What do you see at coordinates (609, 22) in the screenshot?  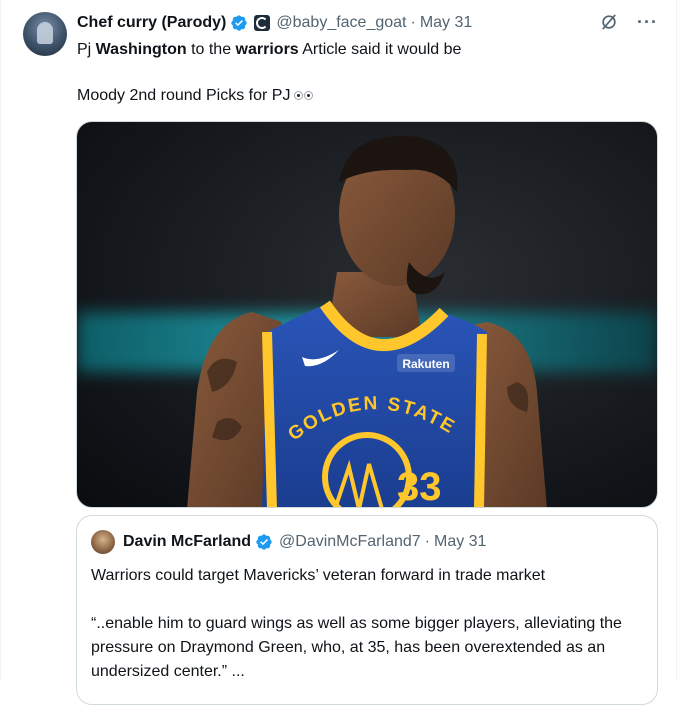 I see `grok-icon` at bounding box center [609, 22].